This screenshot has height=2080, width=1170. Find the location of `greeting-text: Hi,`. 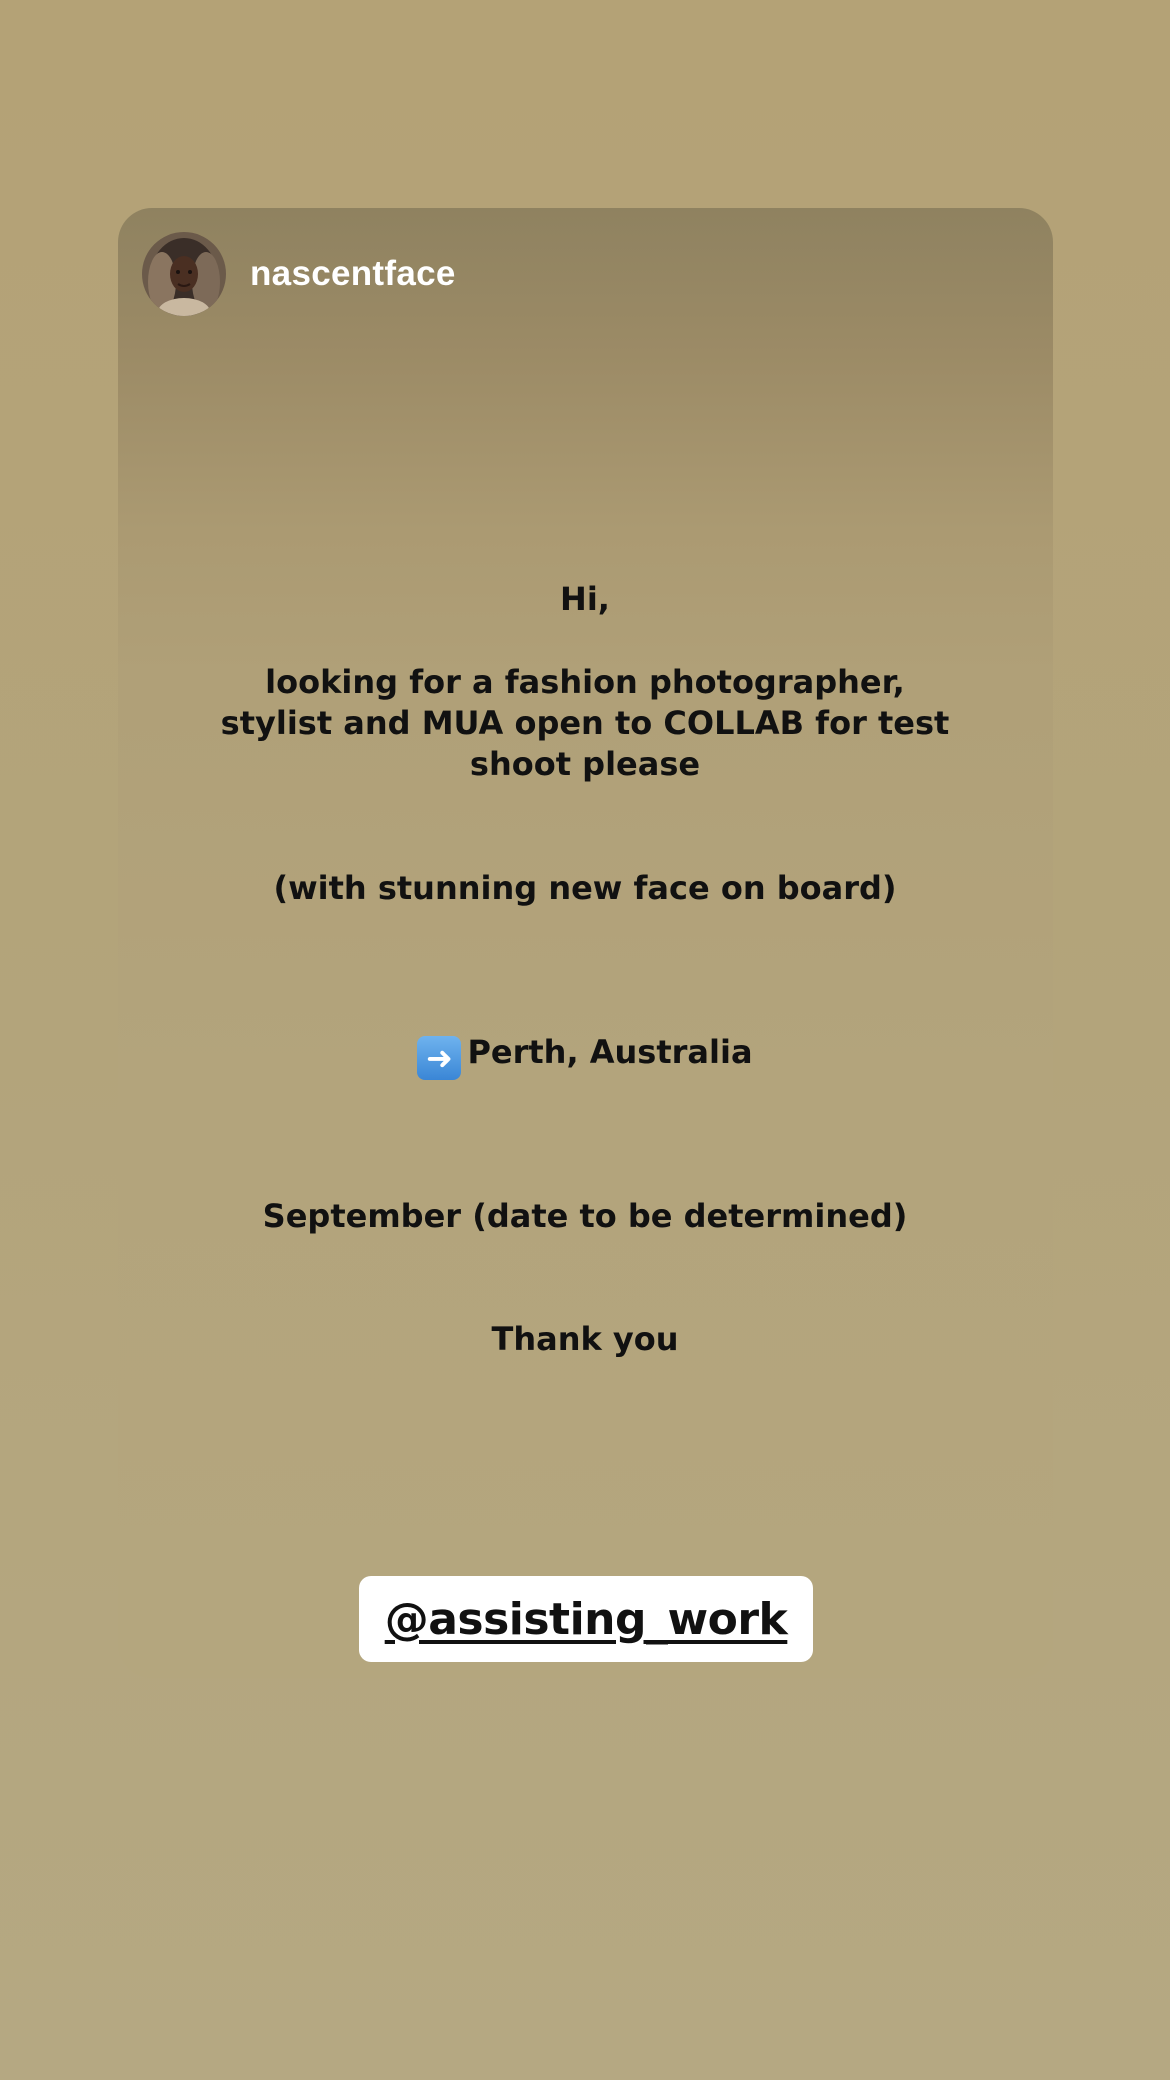

greeting-text: Hi, is located at coordinates (585, 599).